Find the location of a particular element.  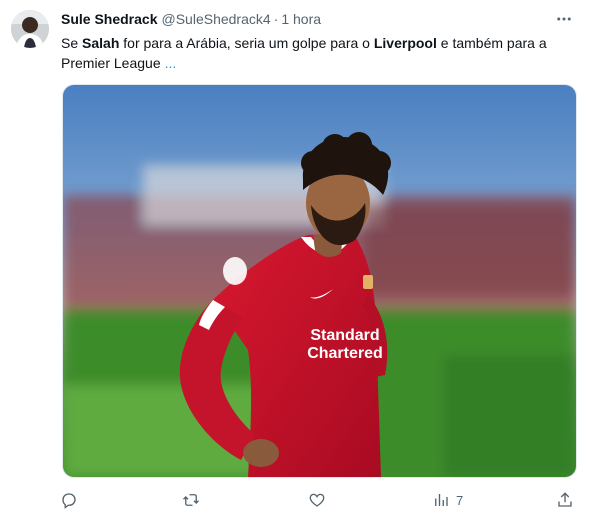

more-options-button is located at coordinates (564, 19).